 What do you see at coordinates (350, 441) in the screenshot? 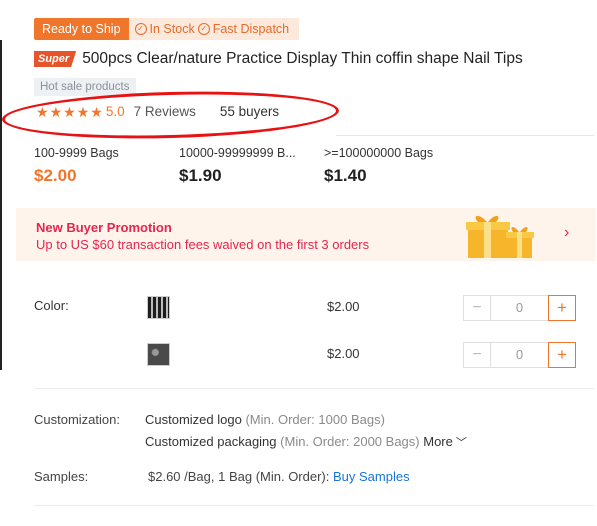
I see `packaging-min-order: (Min. Order: 2000 Bags)` at bounding box center [350, 441].